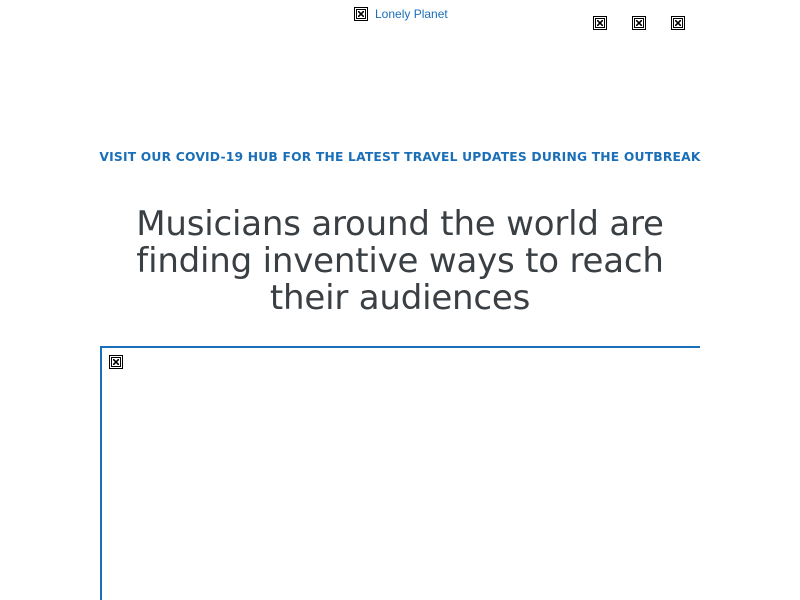 This screenshot has height=600, width=800. What do you see at coordinates (411, 14) in the screenshot?
I see `logo-text: Lonely Planet` at bounding box center [411, 14].